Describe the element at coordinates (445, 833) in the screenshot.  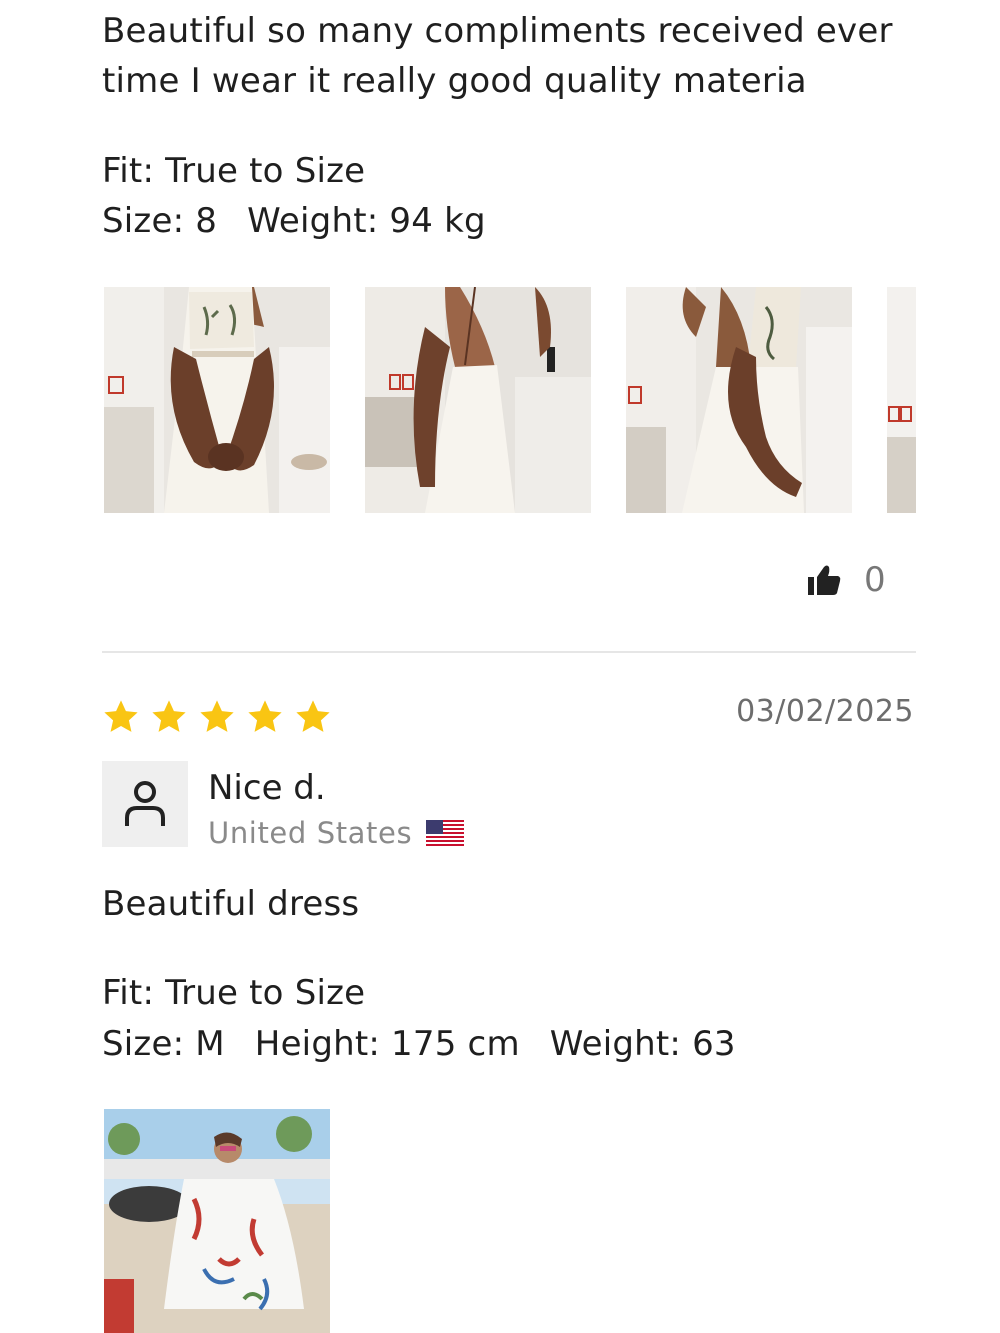
I see `us-flag-icon` at that location.